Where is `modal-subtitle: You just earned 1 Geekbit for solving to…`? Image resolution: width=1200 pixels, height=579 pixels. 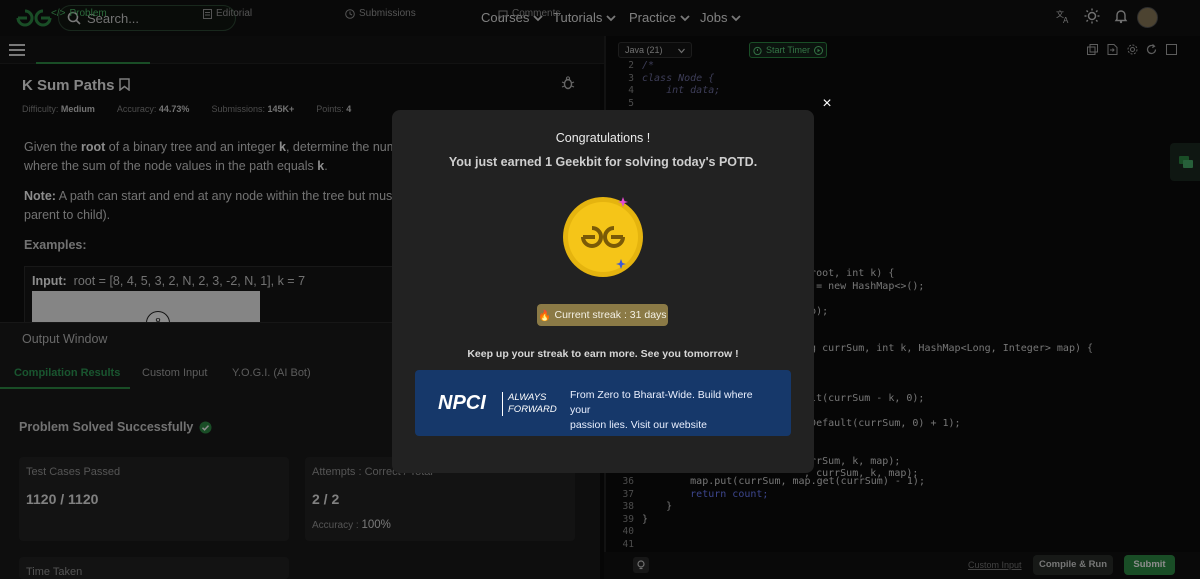 modal-subtitle: You just earned 1 Geekbit for solving to… is located at coordinates (603, 162).